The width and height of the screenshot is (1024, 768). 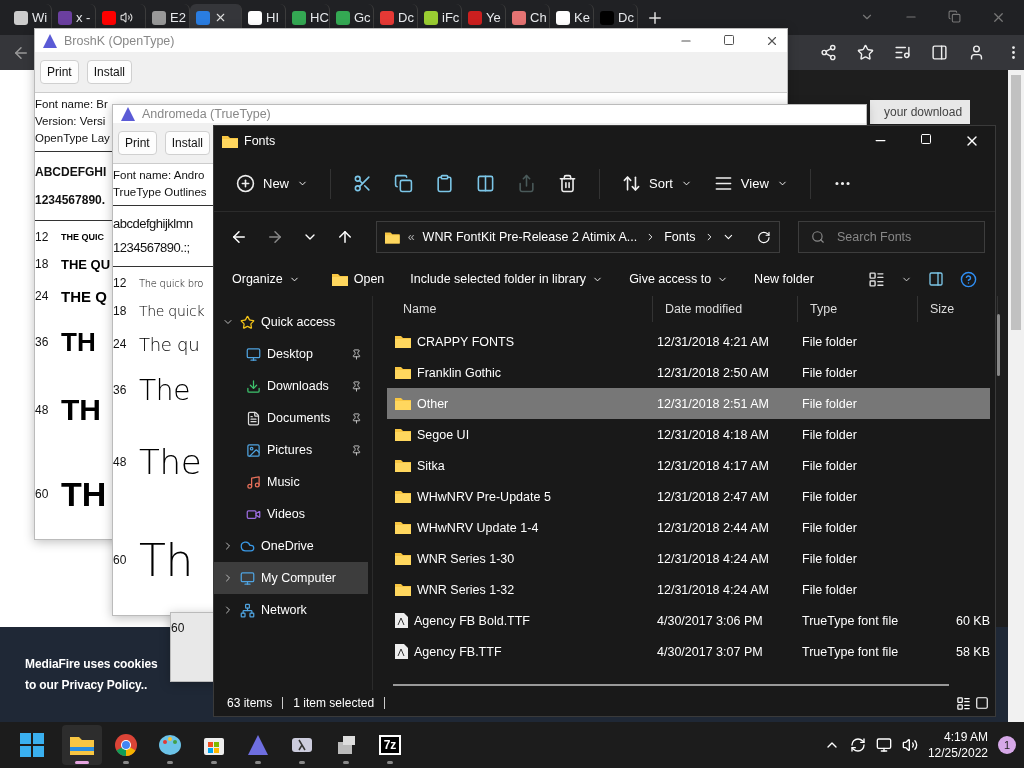 I want to click on nav-item: Videos, so click(x=291, y=514).